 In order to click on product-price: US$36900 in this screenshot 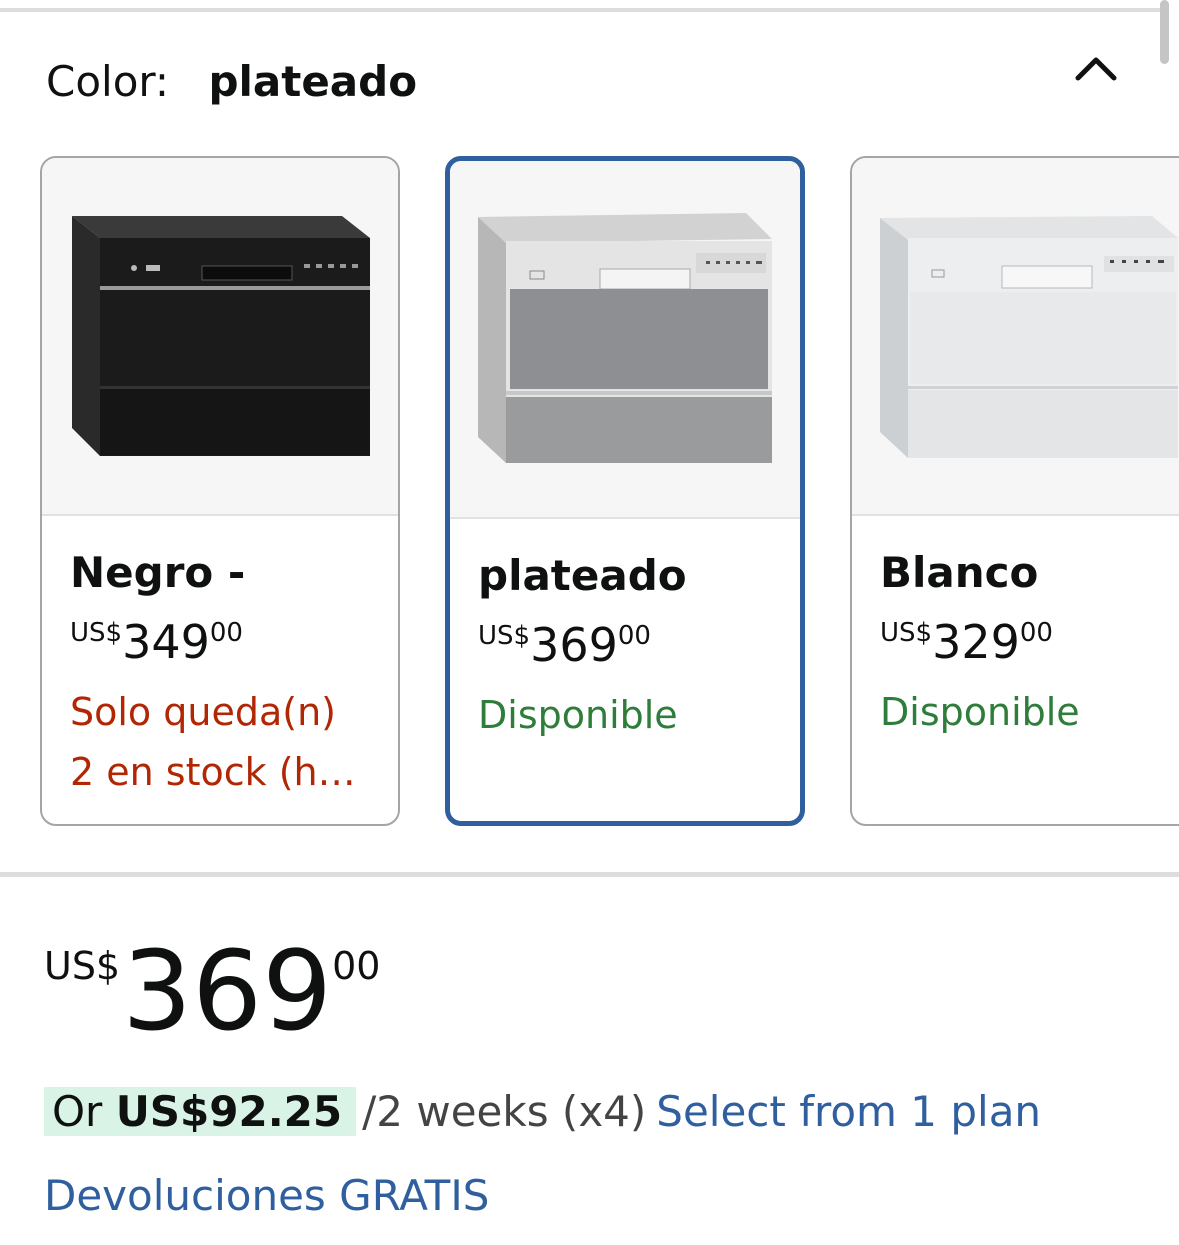, I will do `click(212, 991)`.